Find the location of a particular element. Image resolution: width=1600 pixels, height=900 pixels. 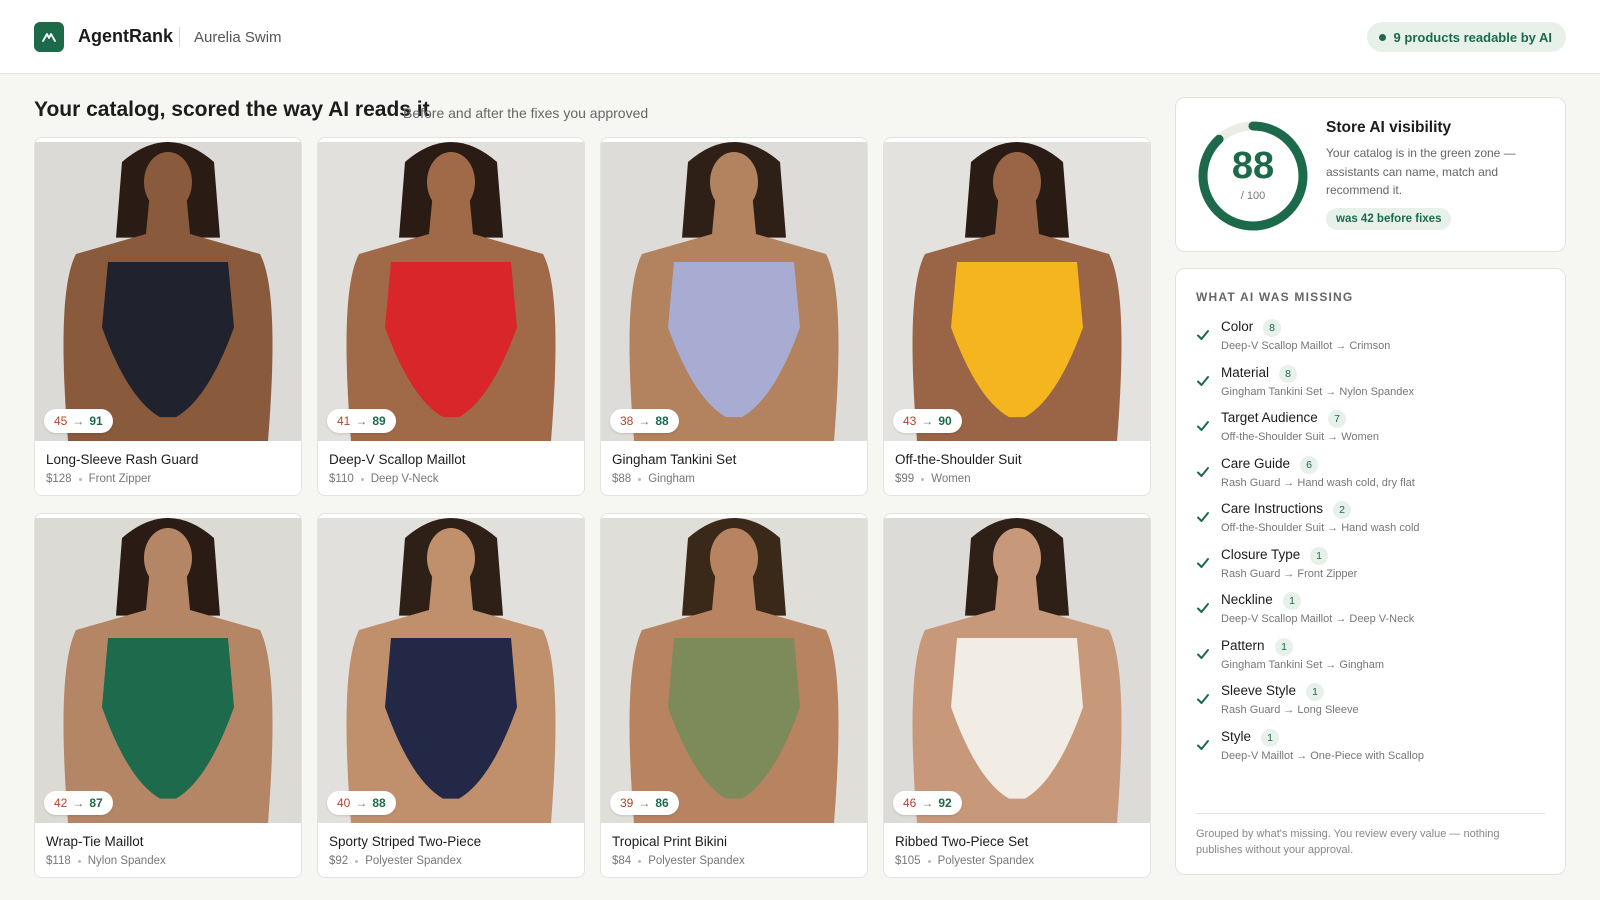

missing-attribute-name: Target Audience is located at coordinates (1269, 417).